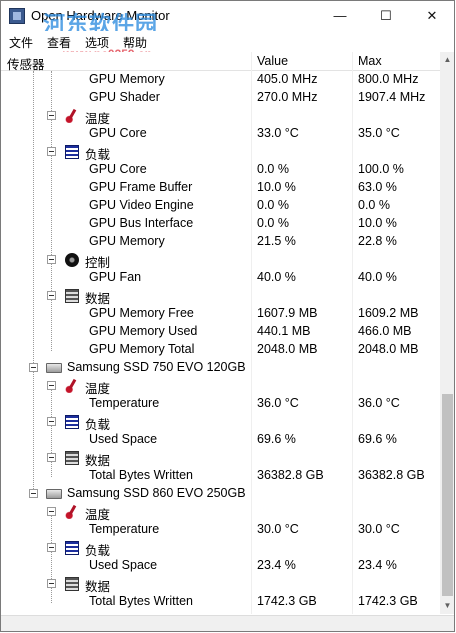 This screenshot has height=633, width=456. Describe the element at coordinates (431, 16) in the screenshot. I see `close-button: ✕` at that location.